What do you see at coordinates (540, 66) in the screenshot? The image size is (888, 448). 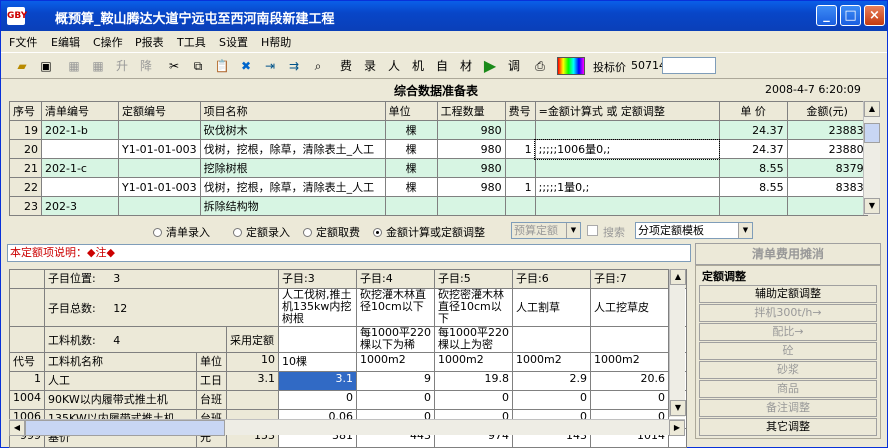 I see `print-icon: ⎙` at bounding box center [540, 66].